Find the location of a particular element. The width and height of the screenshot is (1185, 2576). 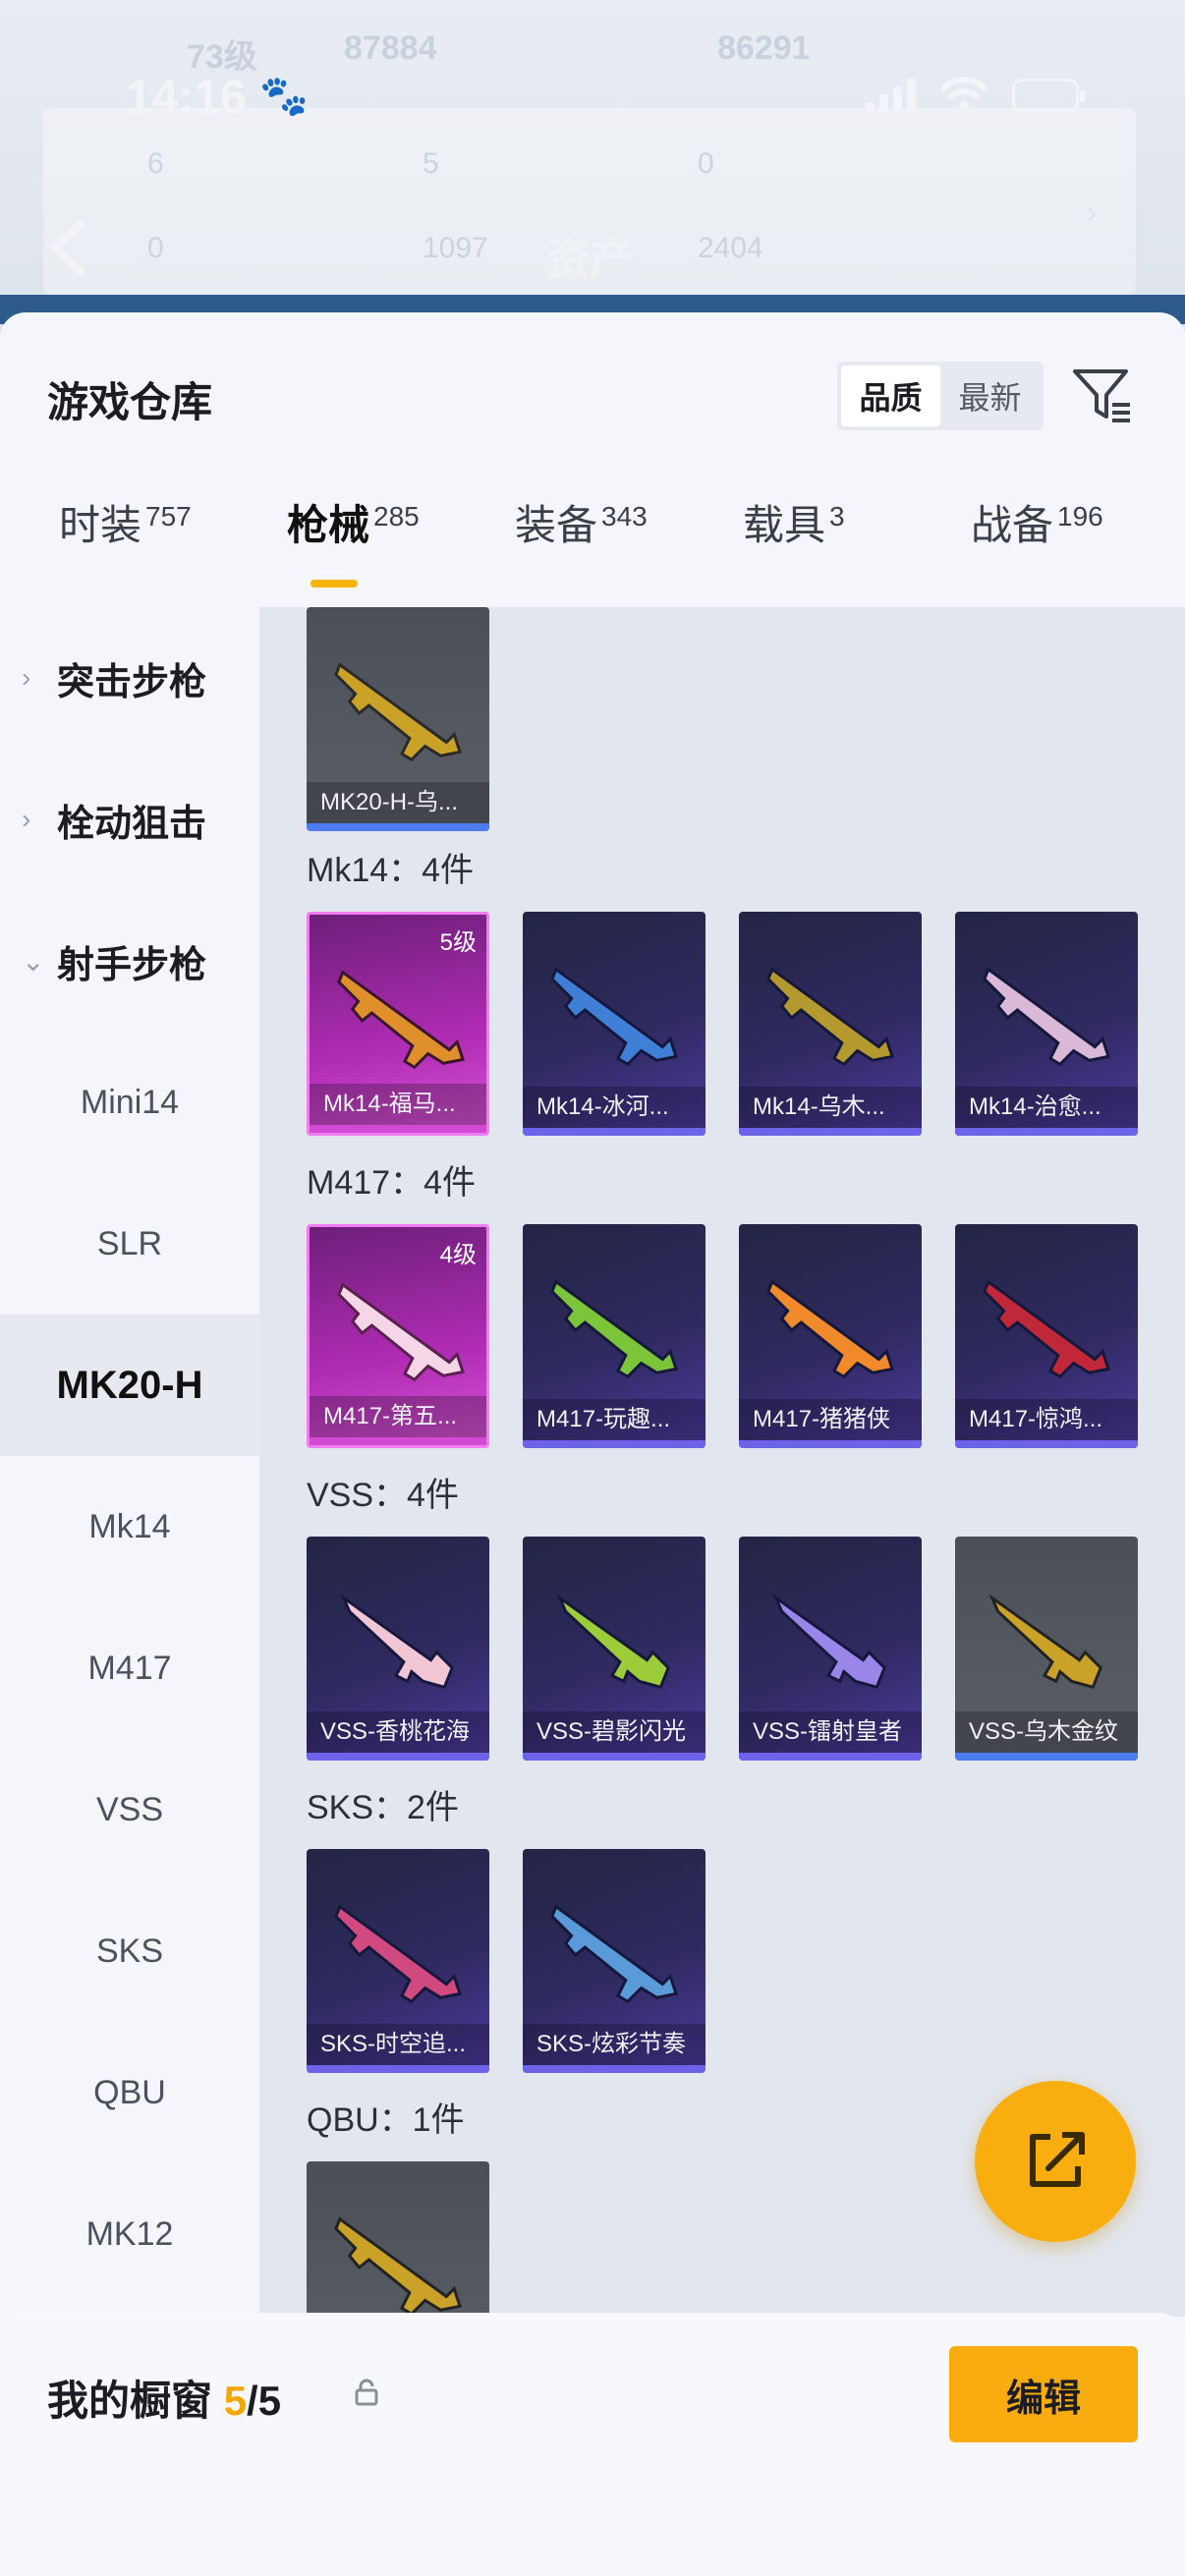

sidebar-item-label: SLR is located at coordinates (130, 1243).